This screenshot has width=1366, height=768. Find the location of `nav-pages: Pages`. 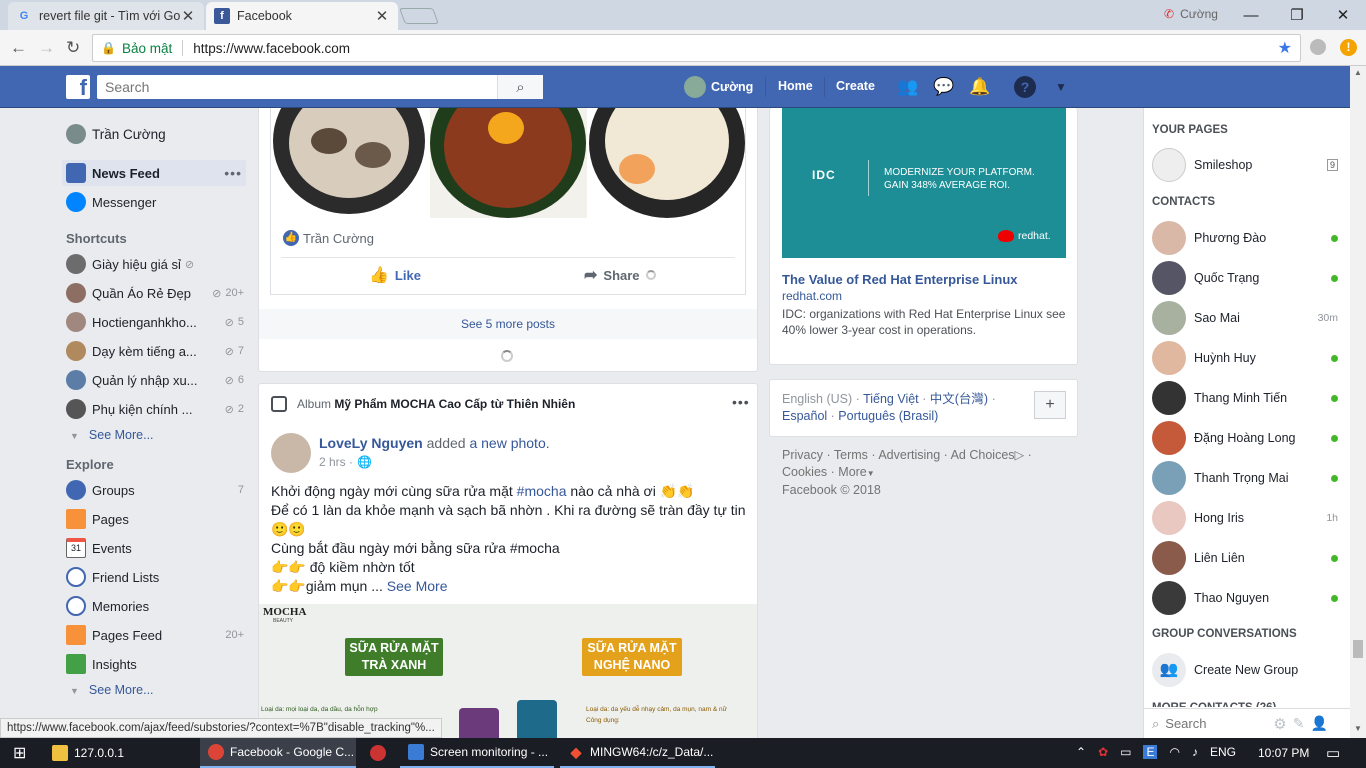

nav-pages: Pages is located at coordinates (155, 519).